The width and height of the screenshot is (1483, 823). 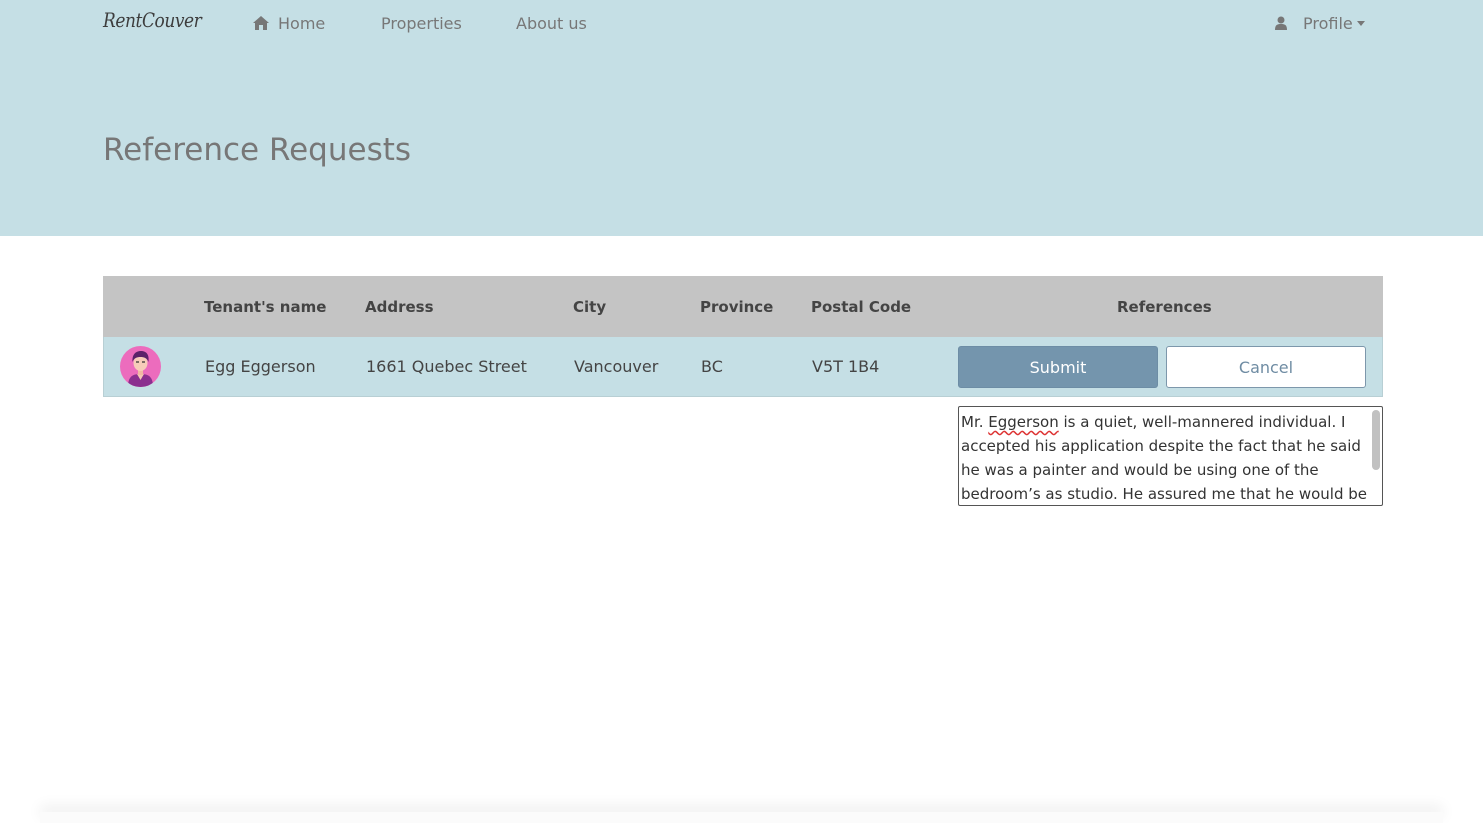 I want to click on avatar-person-icon, so click(x=140, y=369).